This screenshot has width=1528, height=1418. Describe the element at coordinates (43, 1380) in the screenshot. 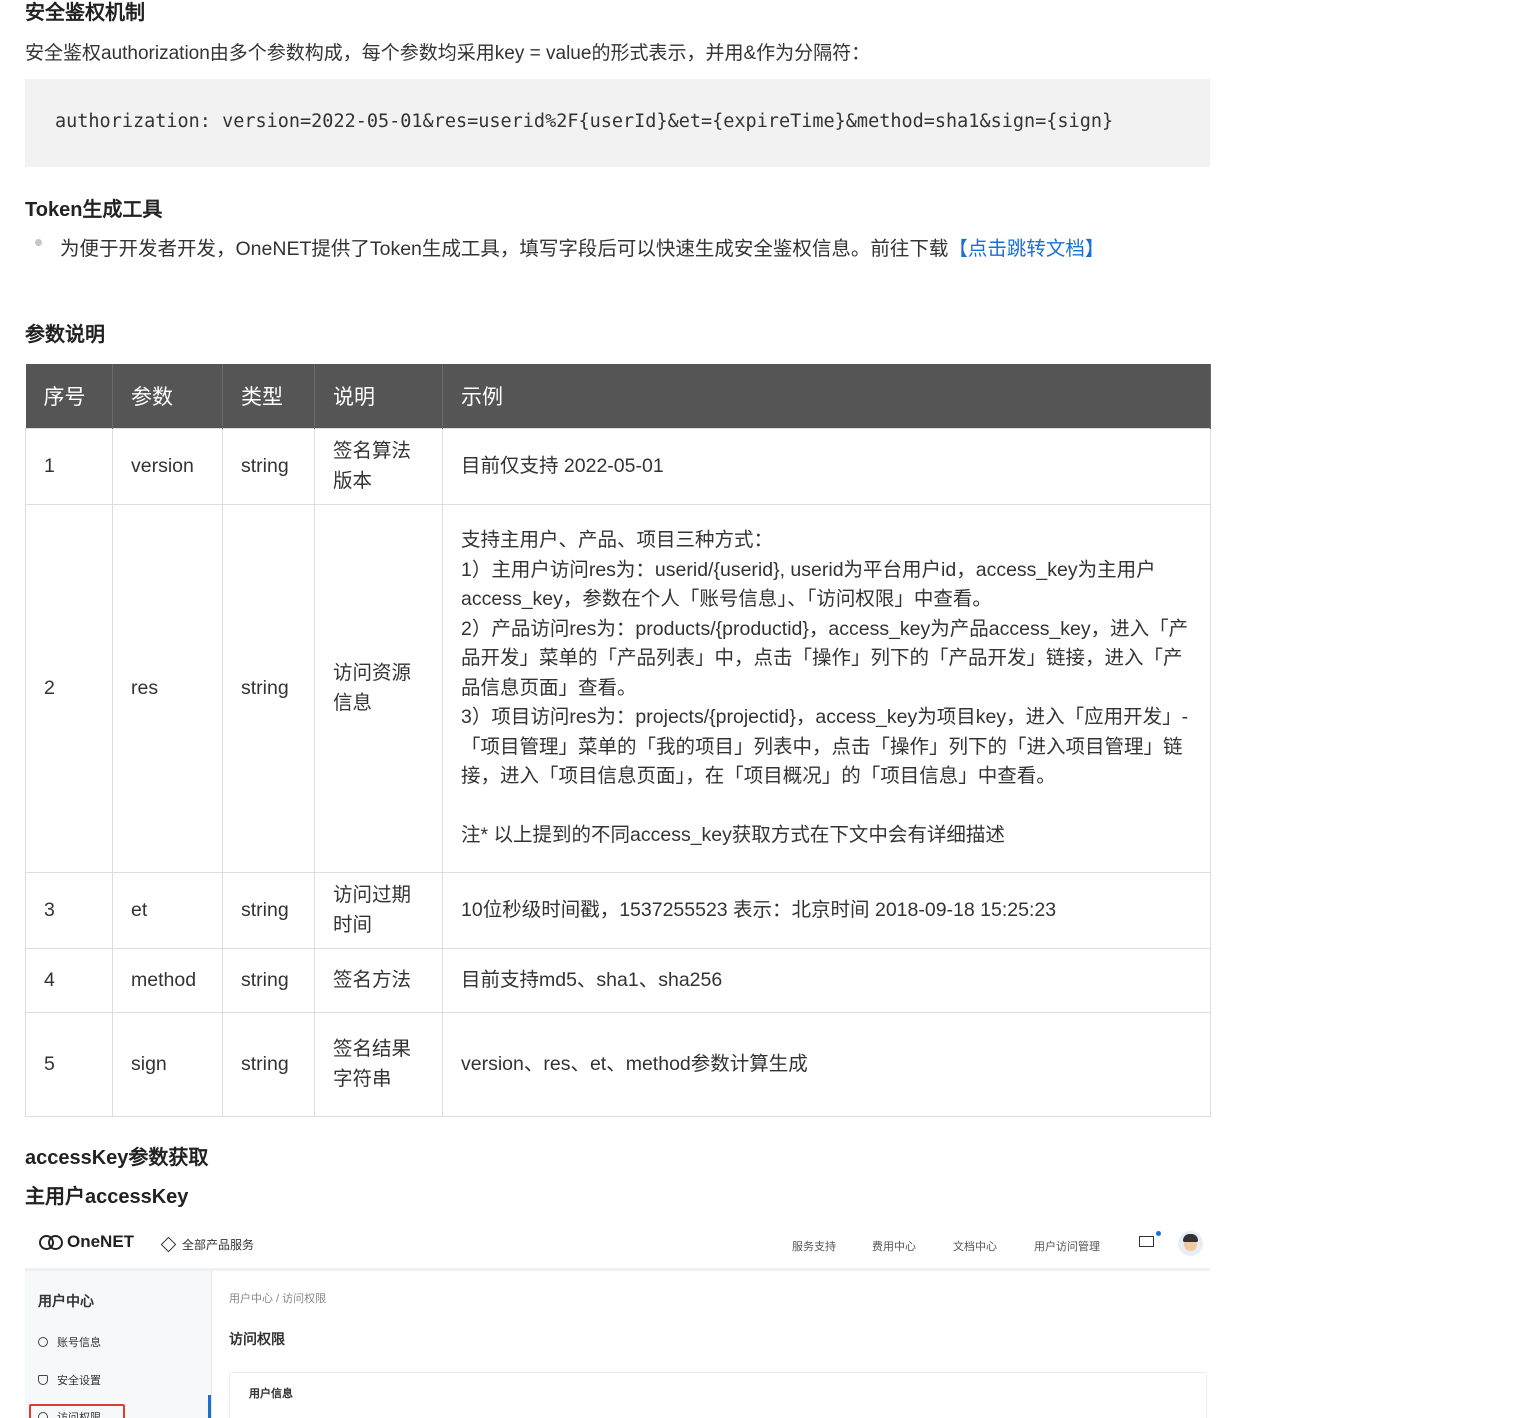

I see `shield-icon` at that location.